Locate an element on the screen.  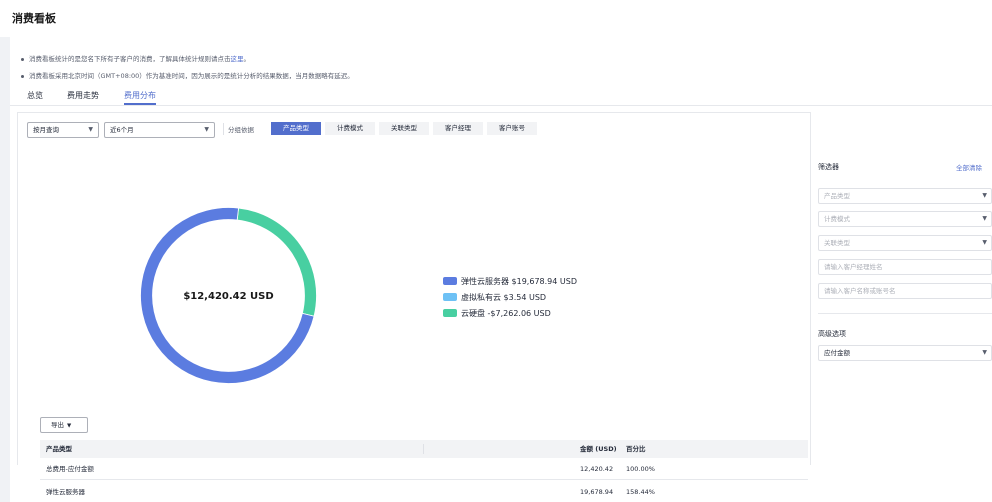
page-title: 消费看板 is located at coordinates (34, 18).